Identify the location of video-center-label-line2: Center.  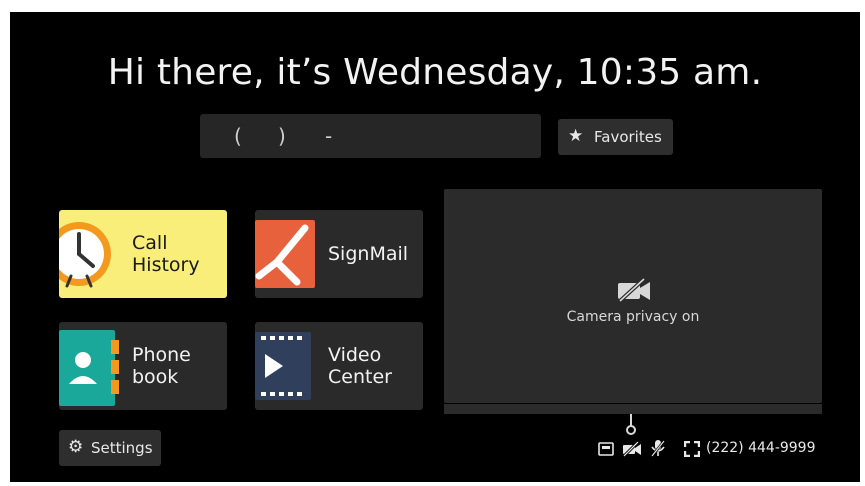
(360, 377).